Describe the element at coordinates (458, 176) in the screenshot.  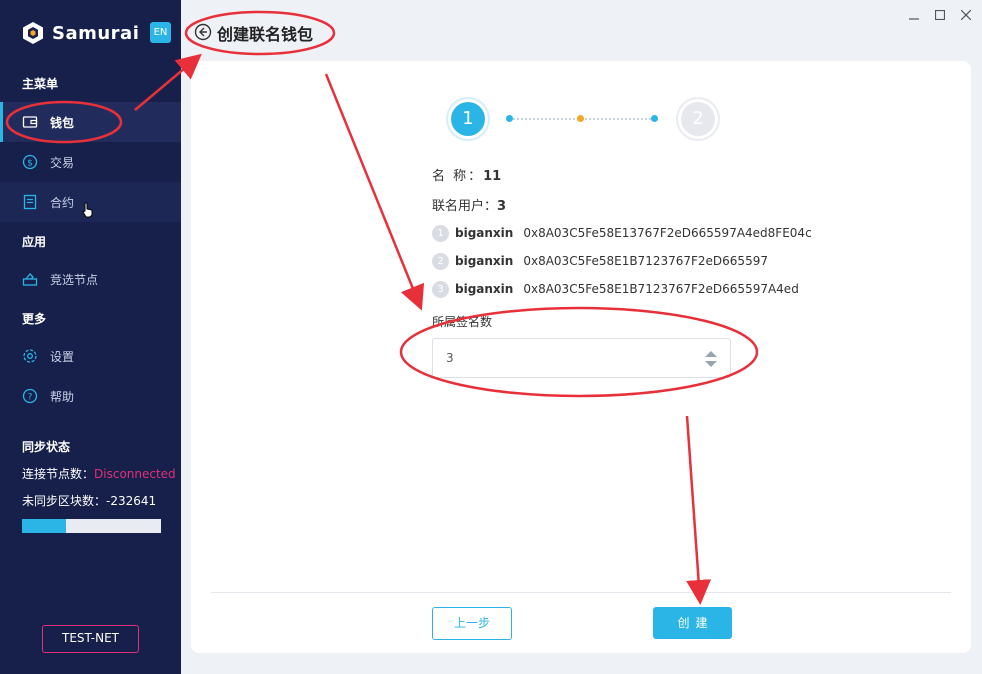
I see `wallet-name-label: 名 称：` at that location.